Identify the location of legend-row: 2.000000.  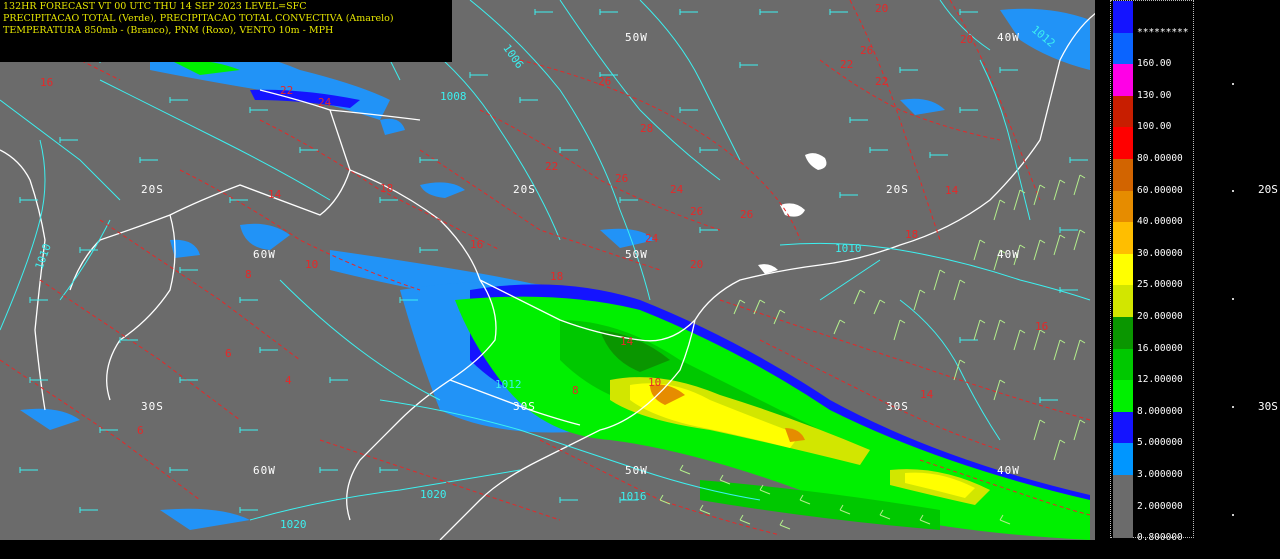
(1153, 493).